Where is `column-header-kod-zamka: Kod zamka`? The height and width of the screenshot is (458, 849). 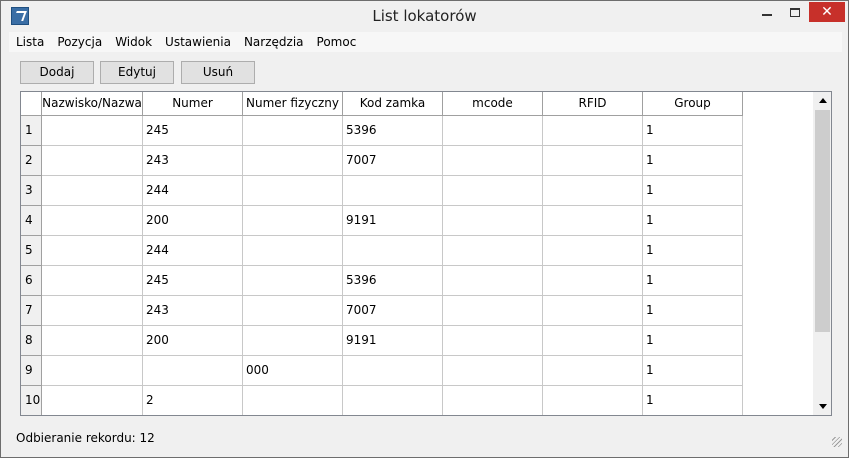
column-header-kod-zamka: Kod zamka is located at coordinates (393, 104).